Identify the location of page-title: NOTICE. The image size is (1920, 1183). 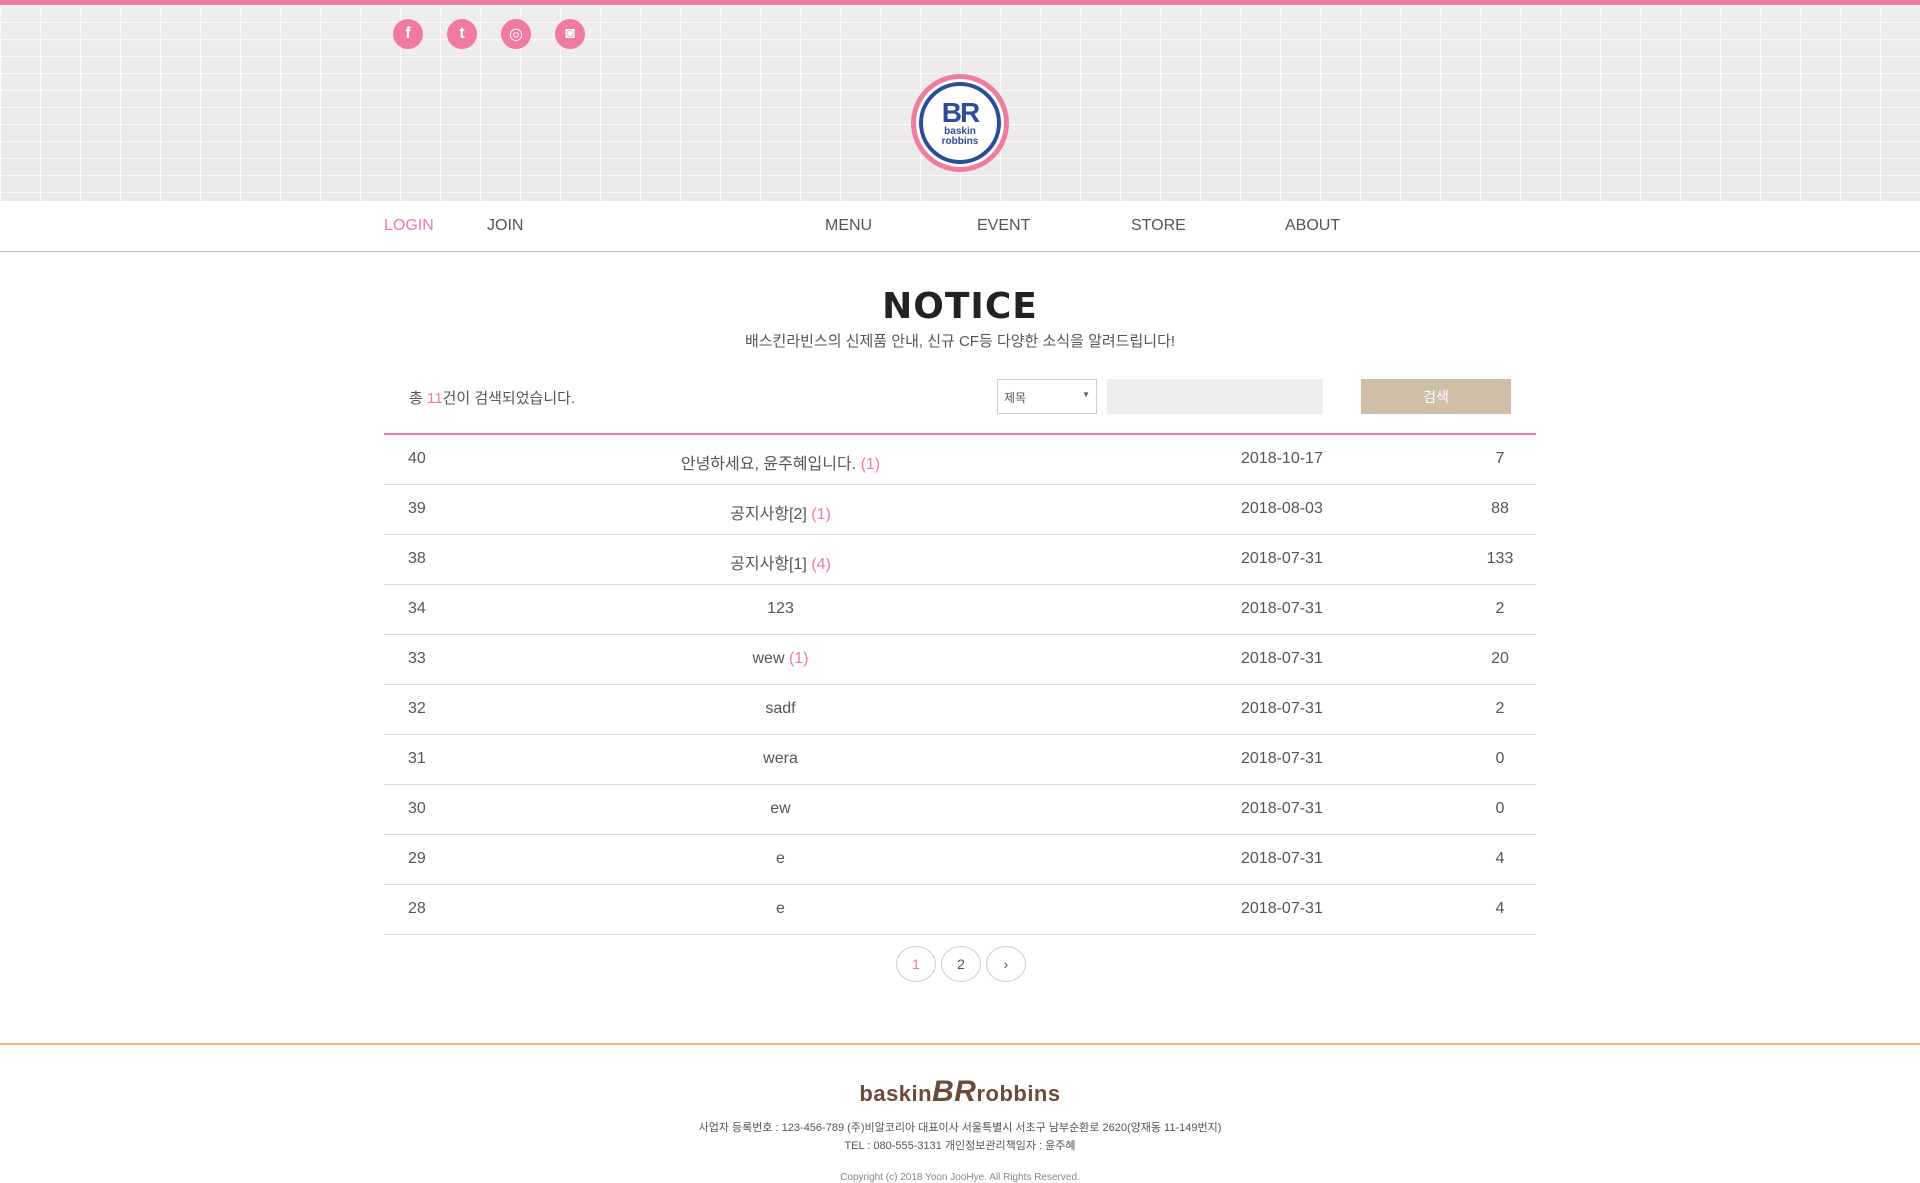
(960, 306).